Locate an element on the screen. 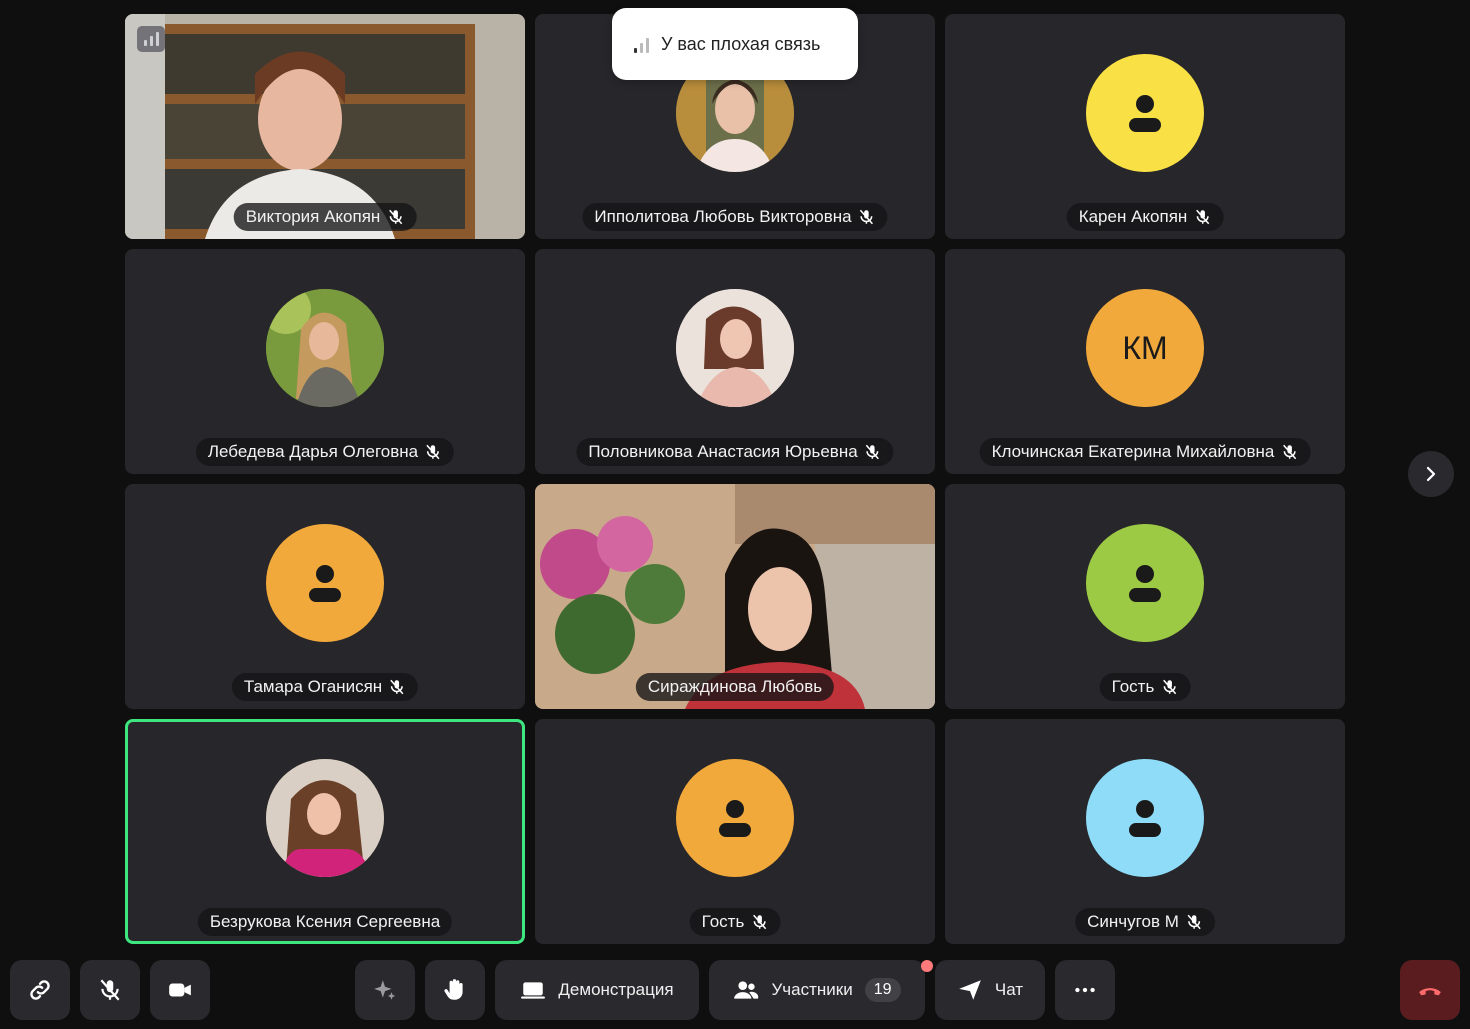 The image size is (1470, 1029). send-icon is located at coordinates (970, 990).